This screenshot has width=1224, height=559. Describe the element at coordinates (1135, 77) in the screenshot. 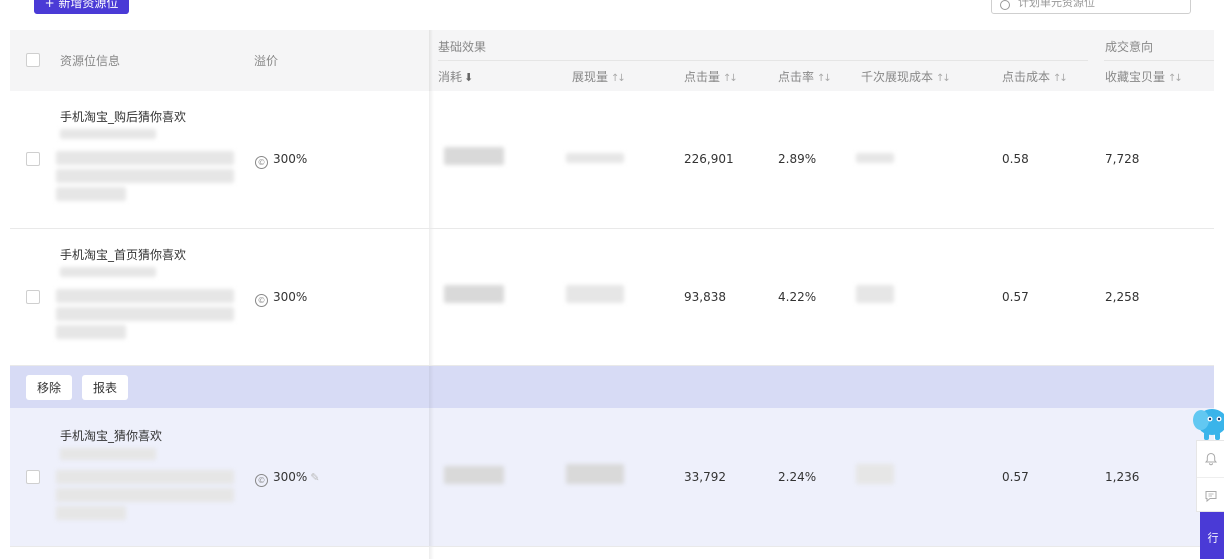

I see `header-favorites-label: 收藏宝贝量` at that location.